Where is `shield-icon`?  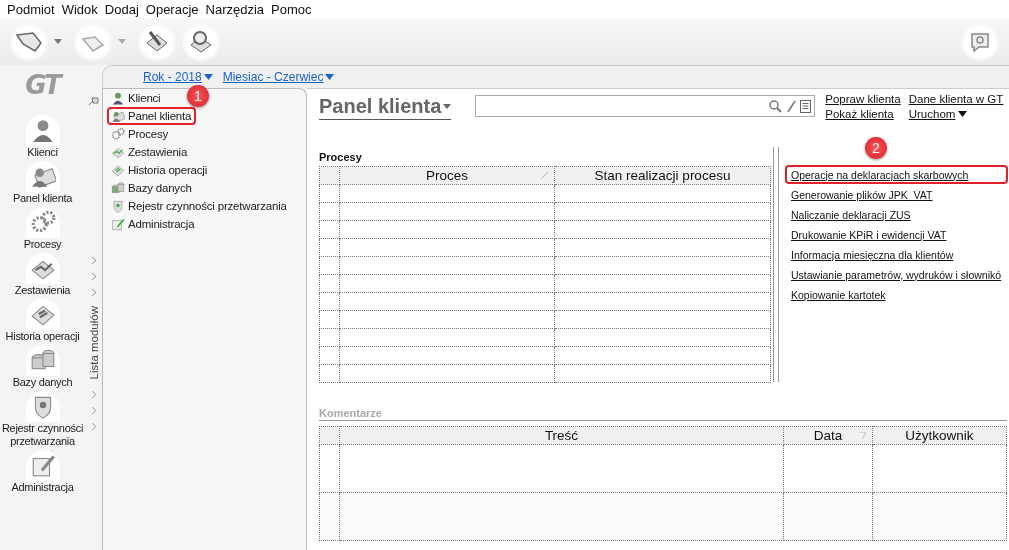
shield-icon is located at coordinates (118, 206).